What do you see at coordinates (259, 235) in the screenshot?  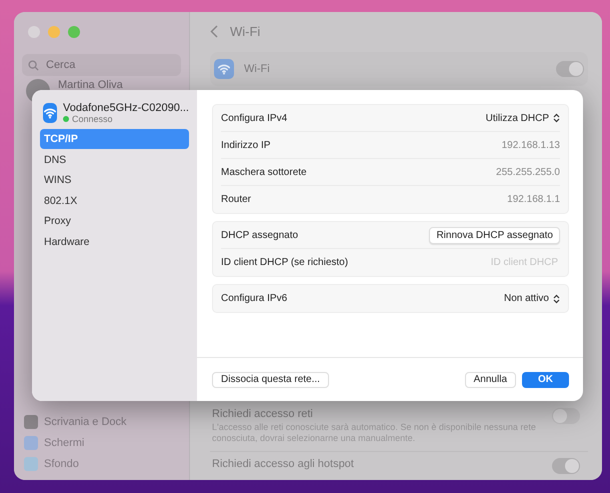 I see `row-label: DHCP assegnato` at bounding box center [259, 235].